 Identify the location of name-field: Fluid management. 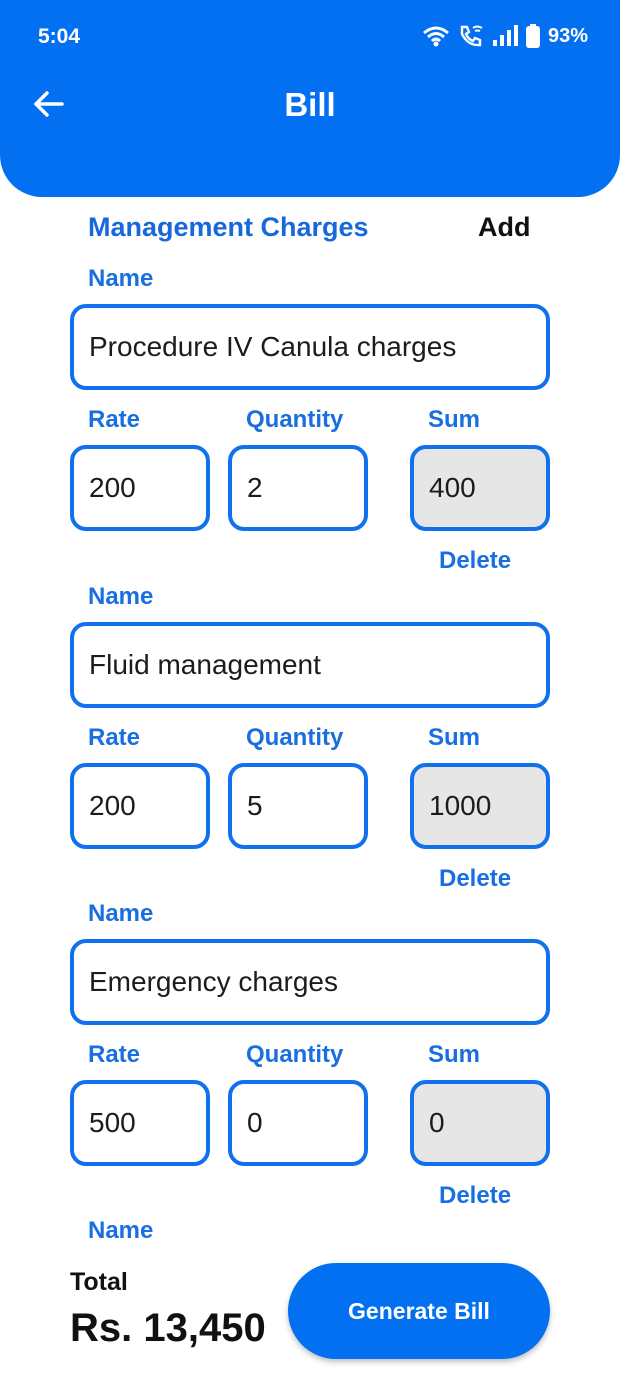
(310, 665).